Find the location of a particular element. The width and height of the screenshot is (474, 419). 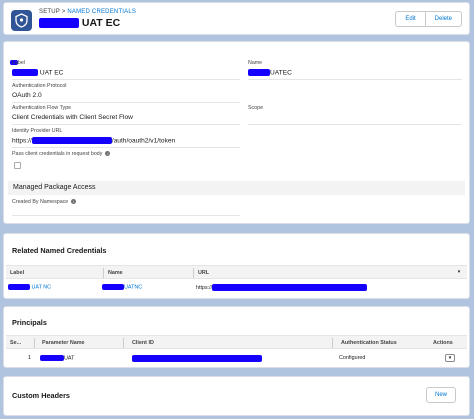

field-pass-credentials-label: Pass client credentials in request body i is located at coordinates (61, 154).